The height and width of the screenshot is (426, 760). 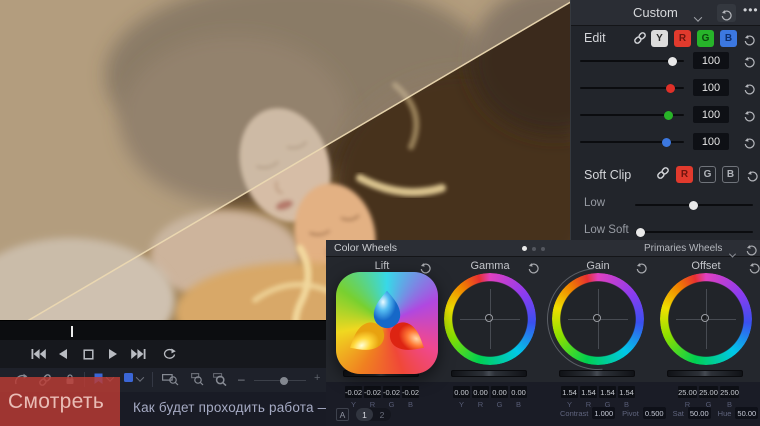 What do you see at coordinates (672, 61) in the screenshot?
I see `luma-slider-handle` at bounding box center [672, 61].